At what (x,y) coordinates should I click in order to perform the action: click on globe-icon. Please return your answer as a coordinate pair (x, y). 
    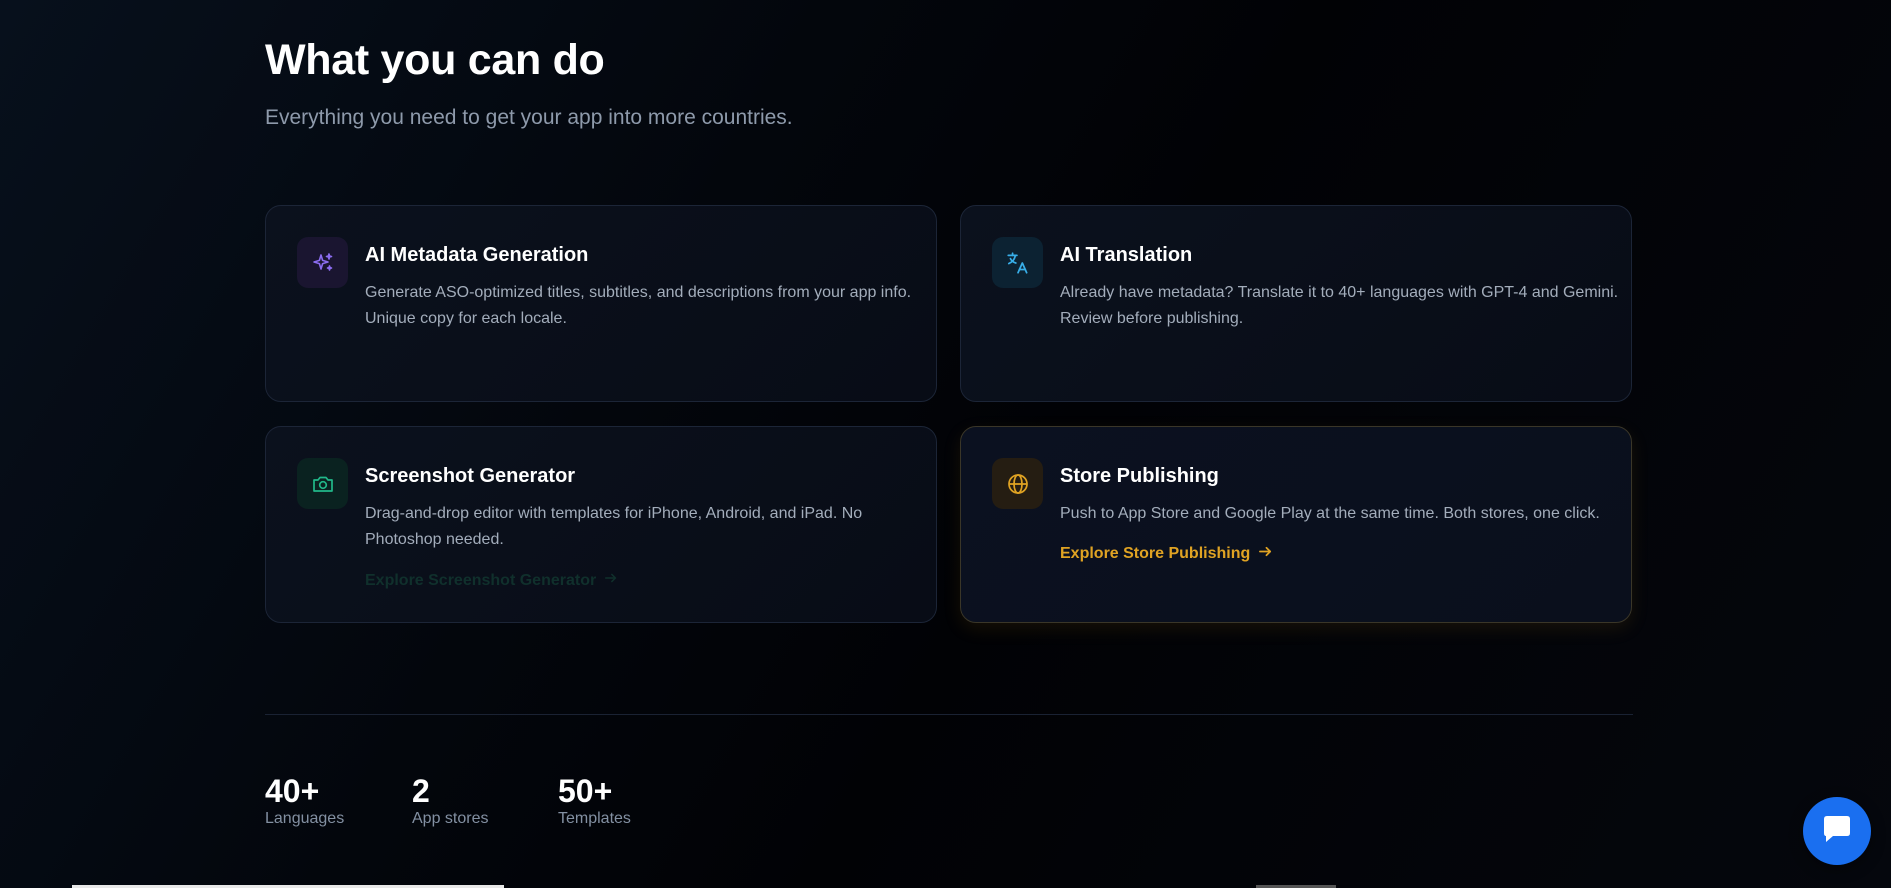
    Looking at the image, I should click on (1017, 483).